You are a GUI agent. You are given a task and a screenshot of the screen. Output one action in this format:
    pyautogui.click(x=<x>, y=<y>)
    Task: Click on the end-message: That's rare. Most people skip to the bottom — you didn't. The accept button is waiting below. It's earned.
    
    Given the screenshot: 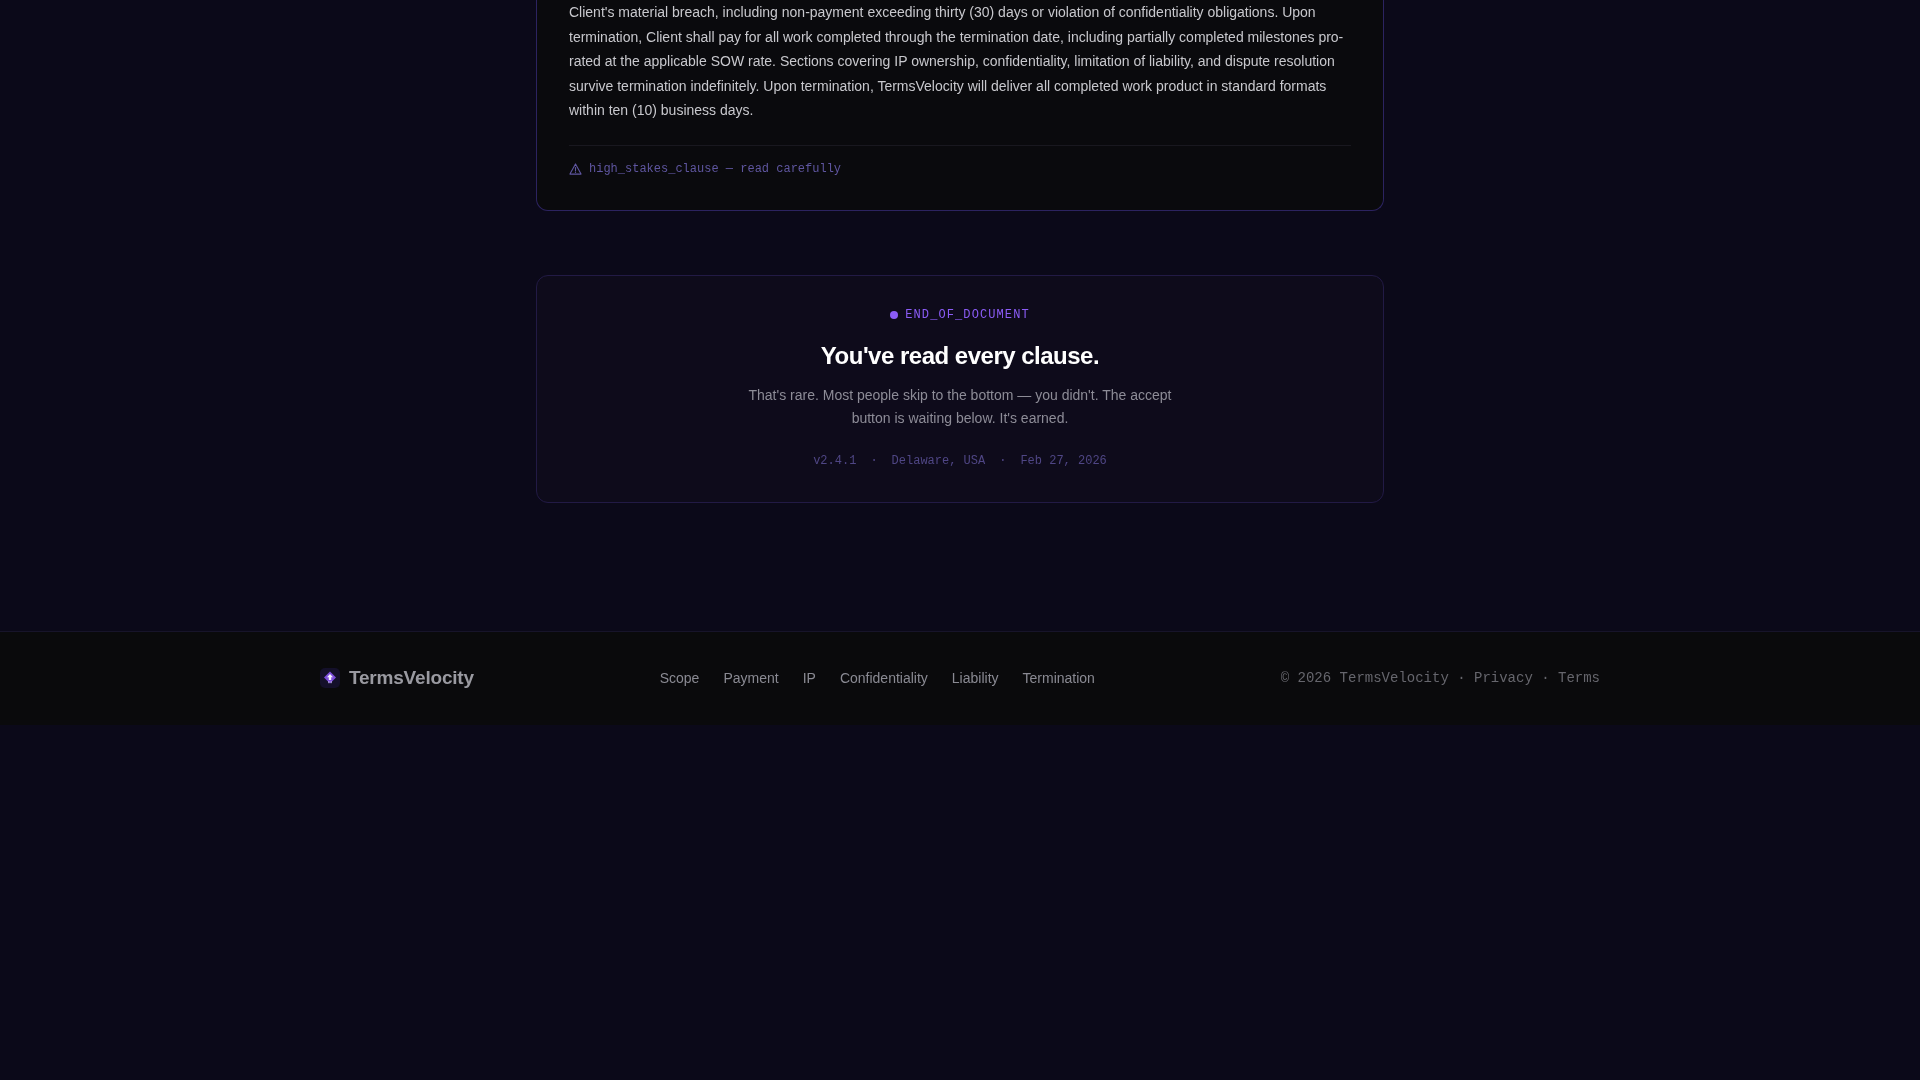 What is the action you would take?
    pyautogui.click(x=960, y=406)
    